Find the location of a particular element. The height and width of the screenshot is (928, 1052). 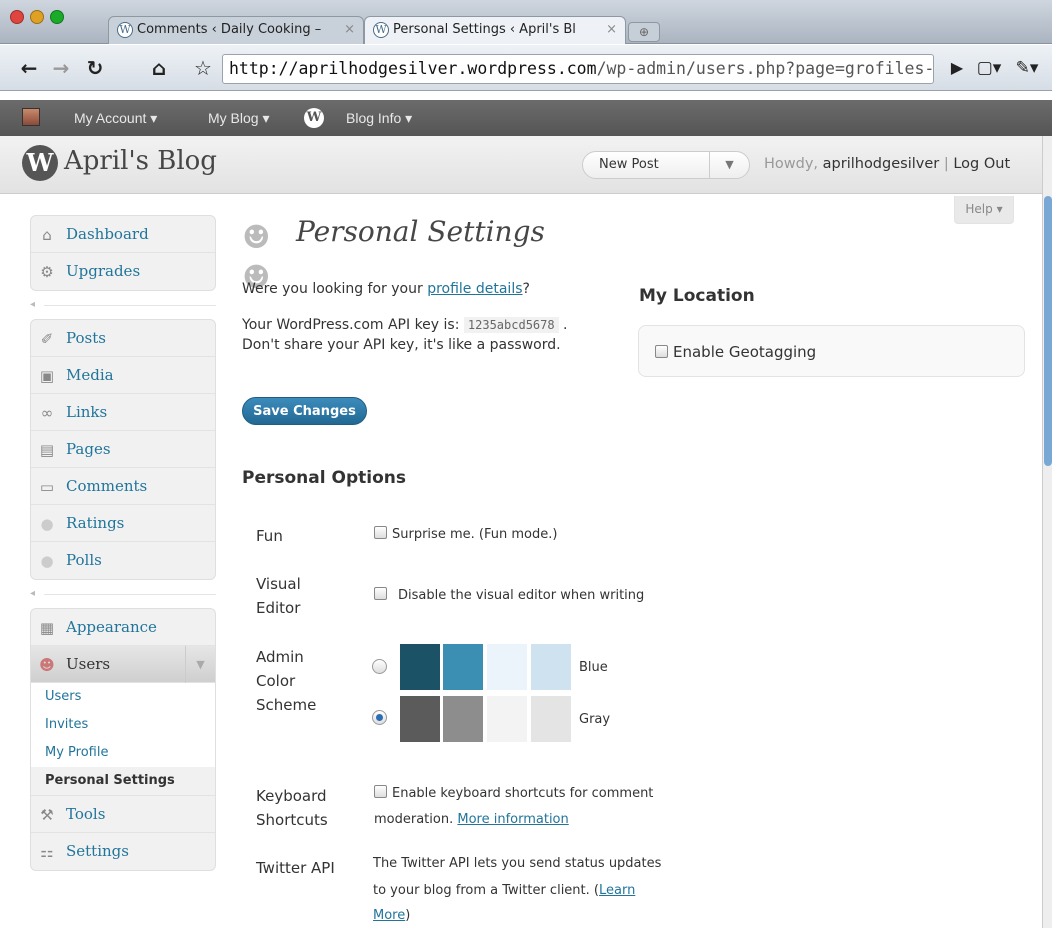

save-changes-button: Save Changes is located at coordinates (304, 411).